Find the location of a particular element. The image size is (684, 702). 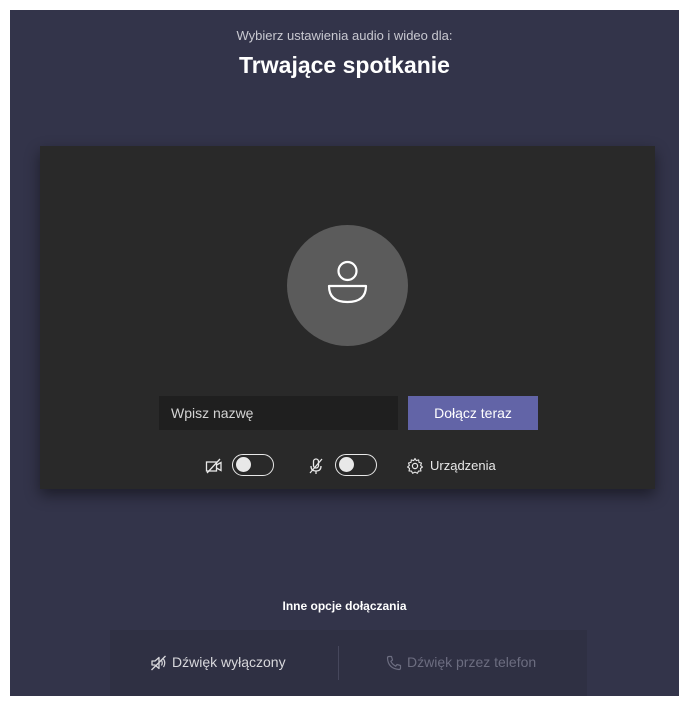

devices-label: Urządzenia is located at coordinates (463, 465).